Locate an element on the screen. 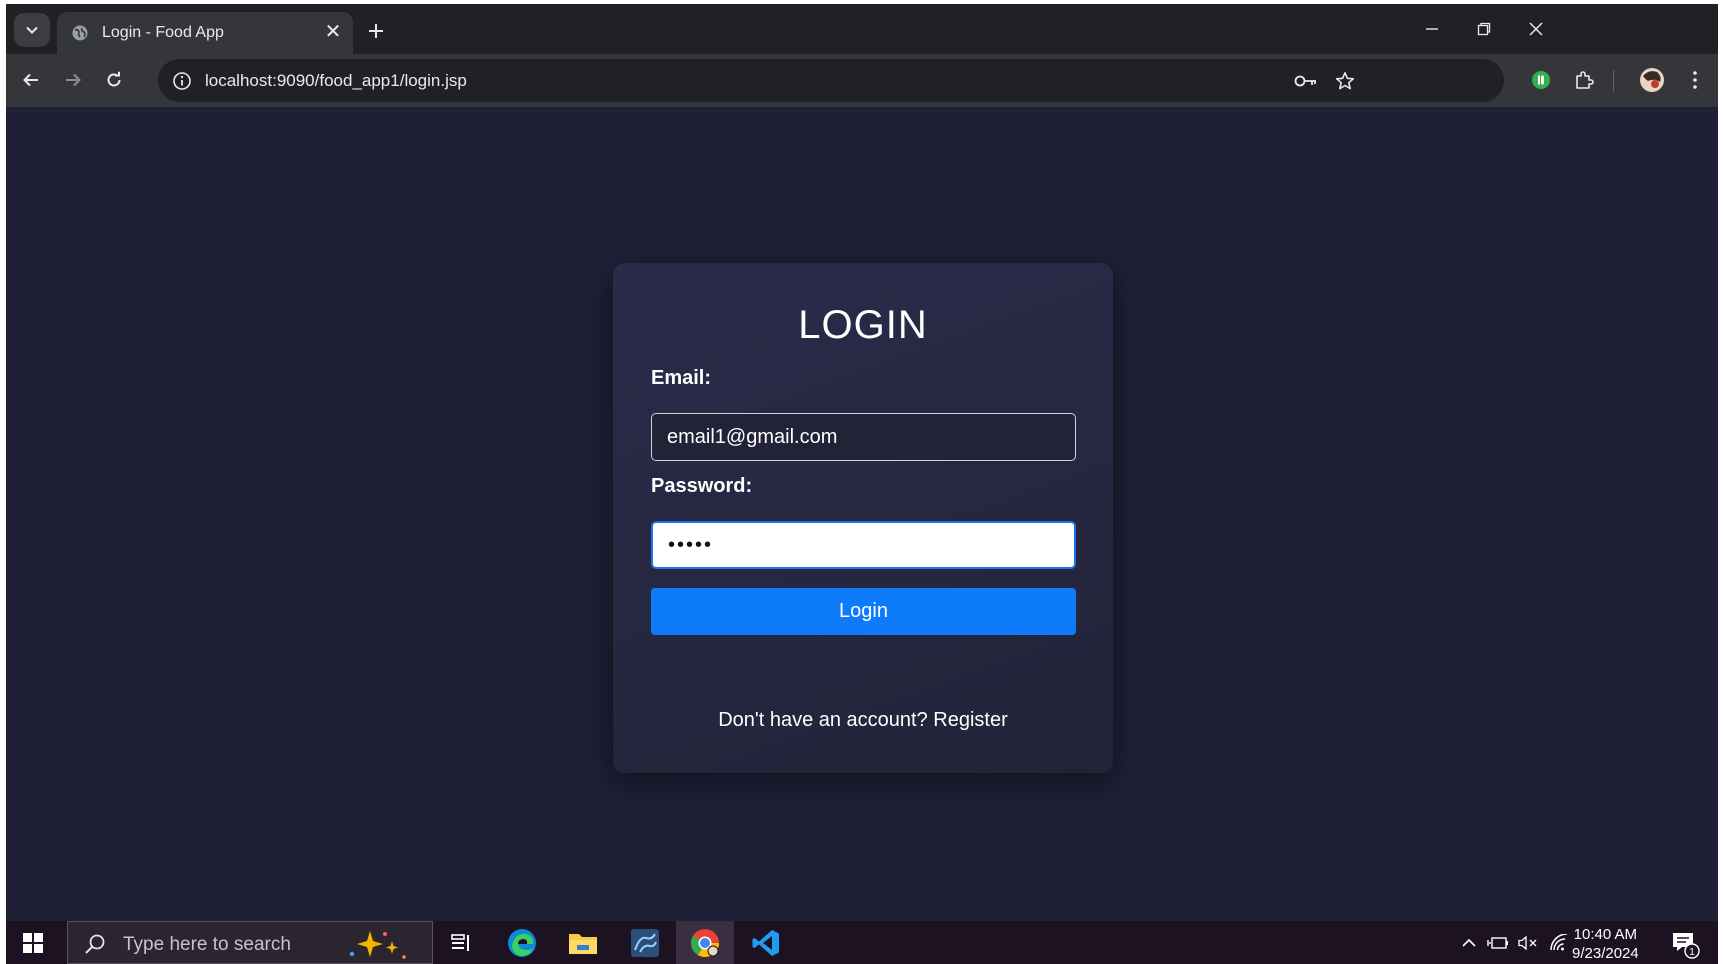  reload-button is located at coordinates (114, 80).